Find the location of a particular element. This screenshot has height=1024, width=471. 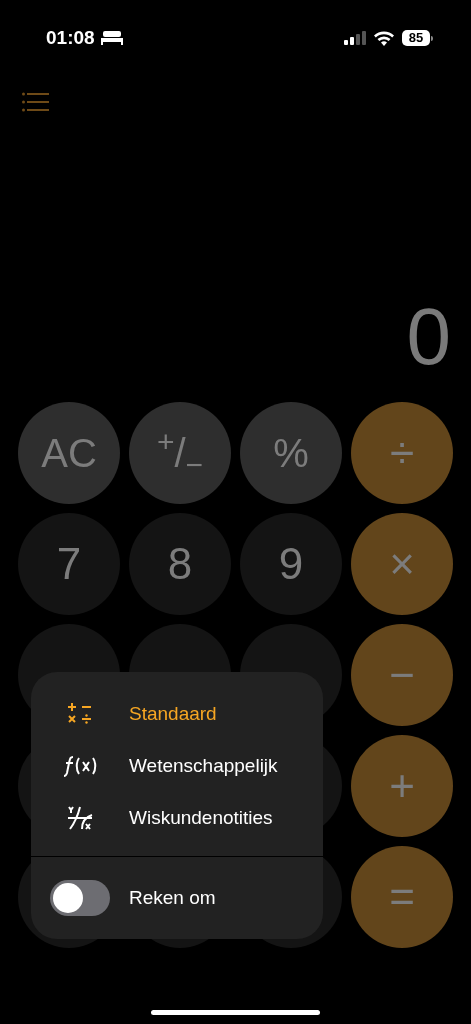

status-time: 01:08 is located at coordinates (70, 37).